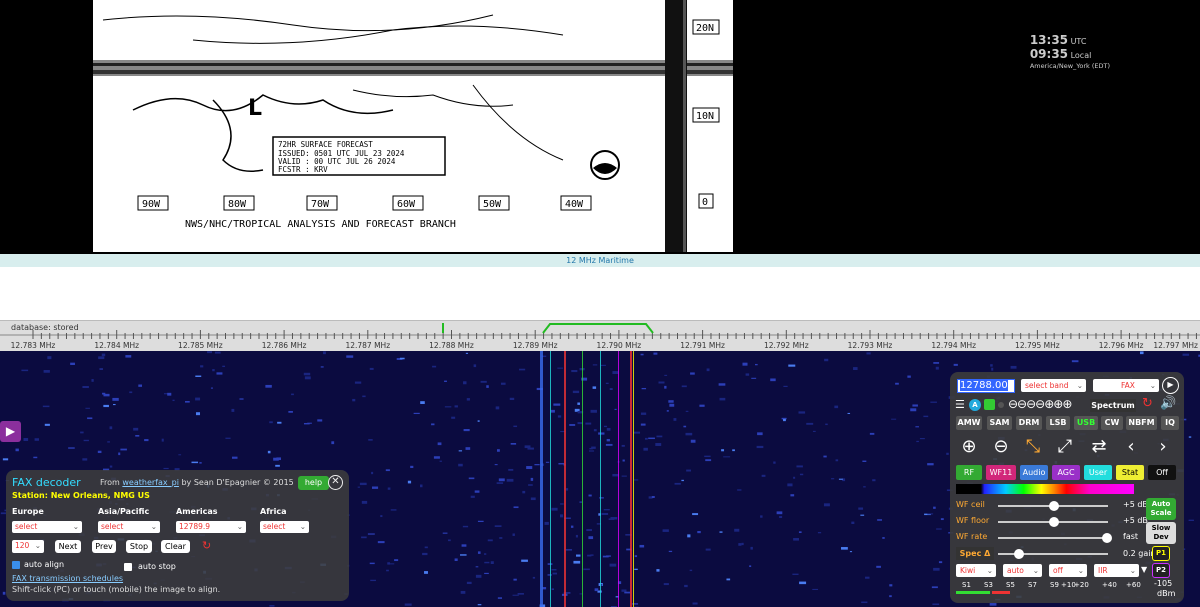  What do you see at coordinates (10, 431) in the screenshot?
I see `play-toggle-button: ▶` at bounding box center [10, 431].